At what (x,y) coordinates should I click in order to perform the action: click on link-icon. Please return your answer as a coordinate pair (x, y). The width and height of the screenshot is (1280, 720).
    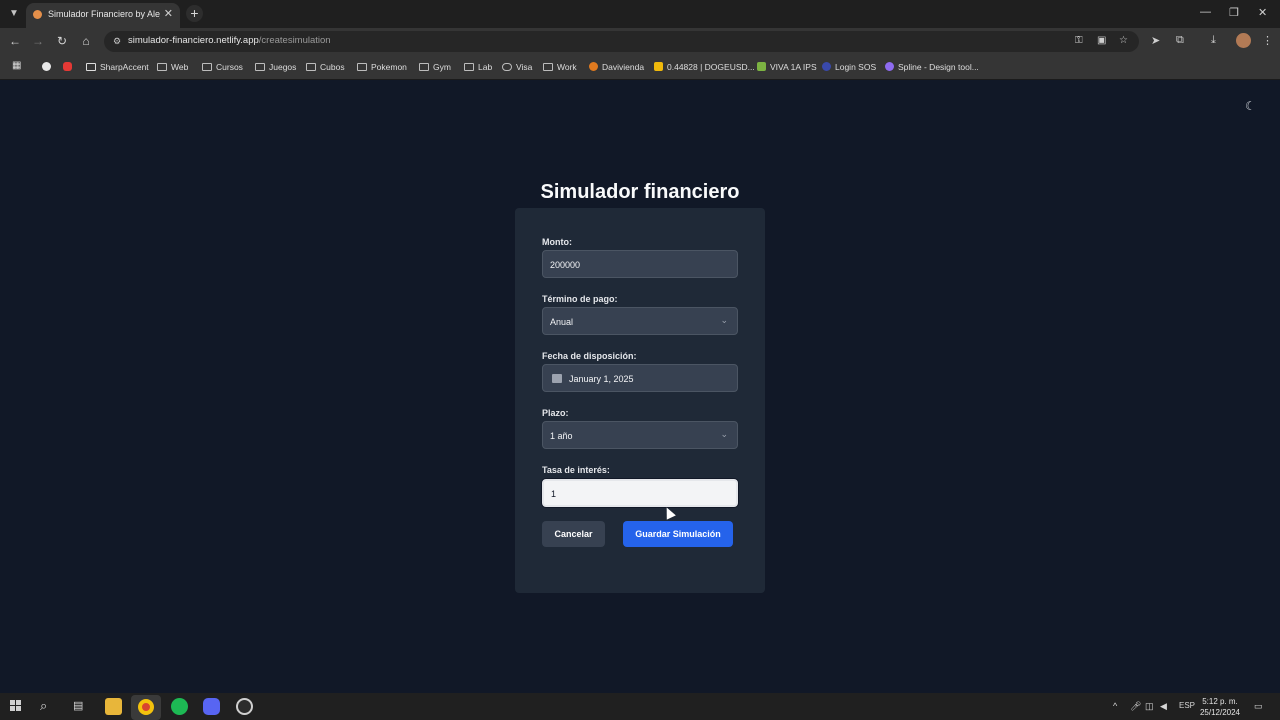
    Looking at the image, I should click on (507, 67).